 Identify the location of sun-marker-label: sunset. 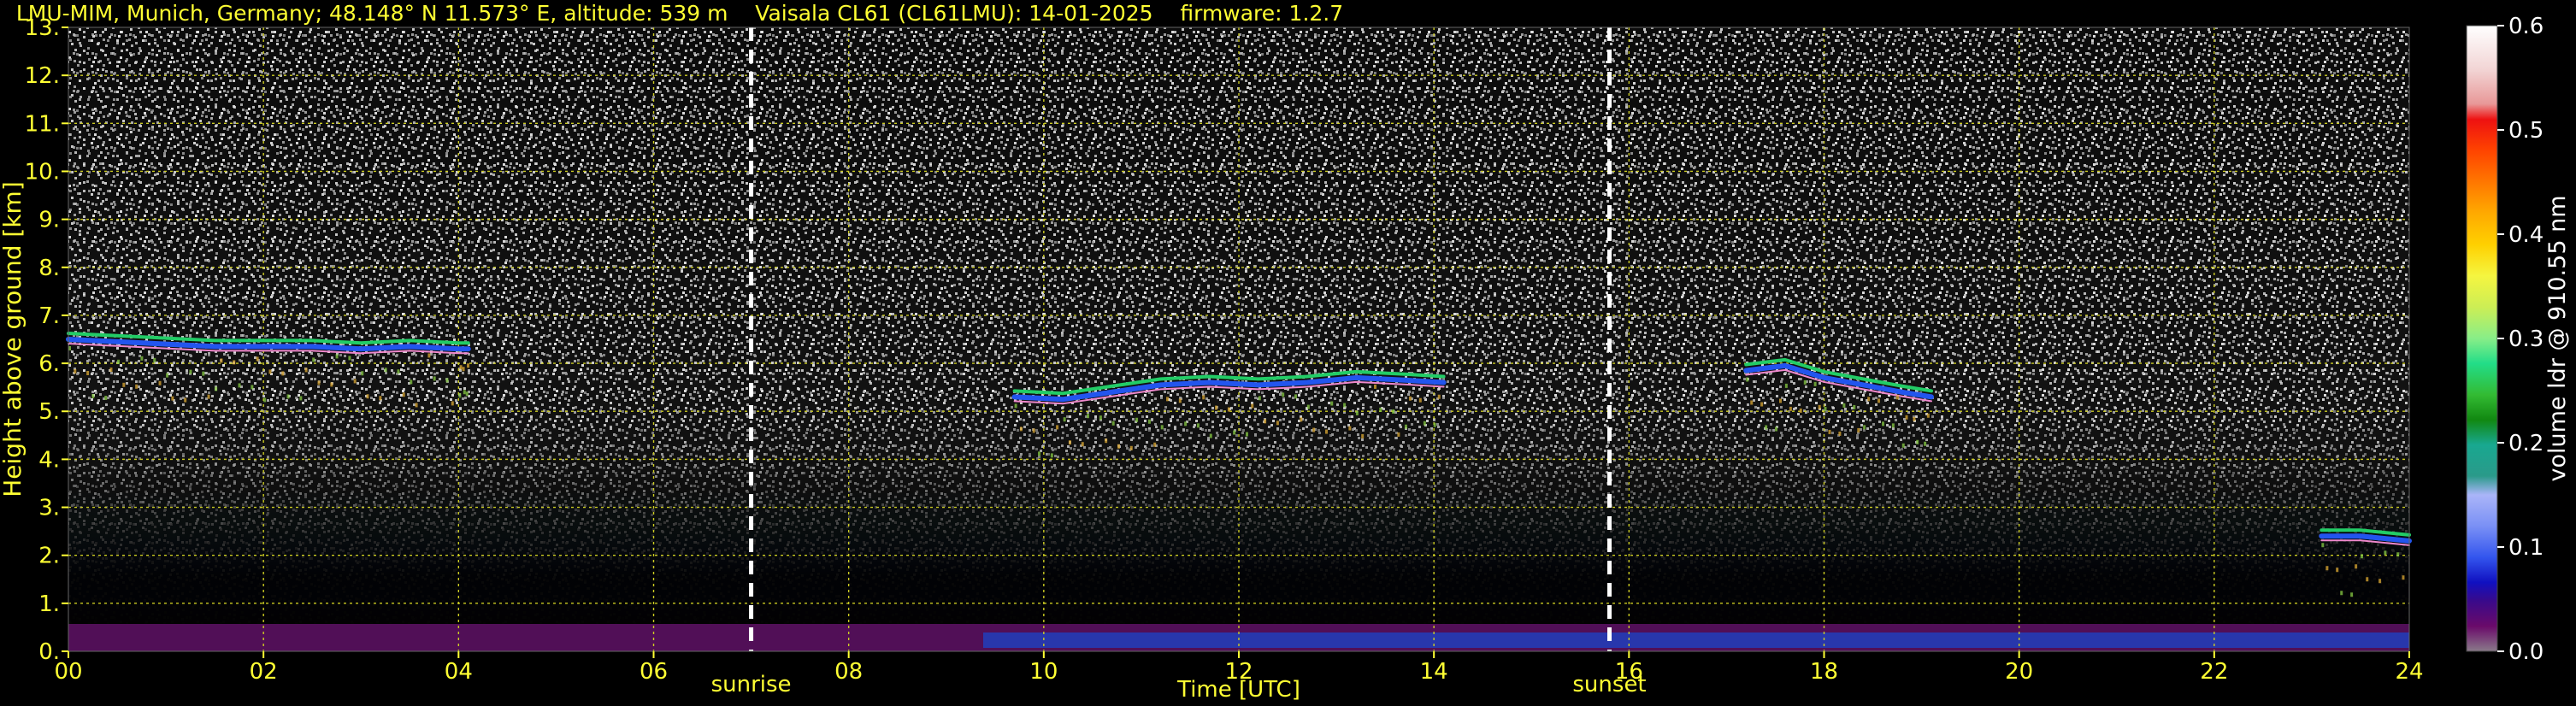
(1609, 684).